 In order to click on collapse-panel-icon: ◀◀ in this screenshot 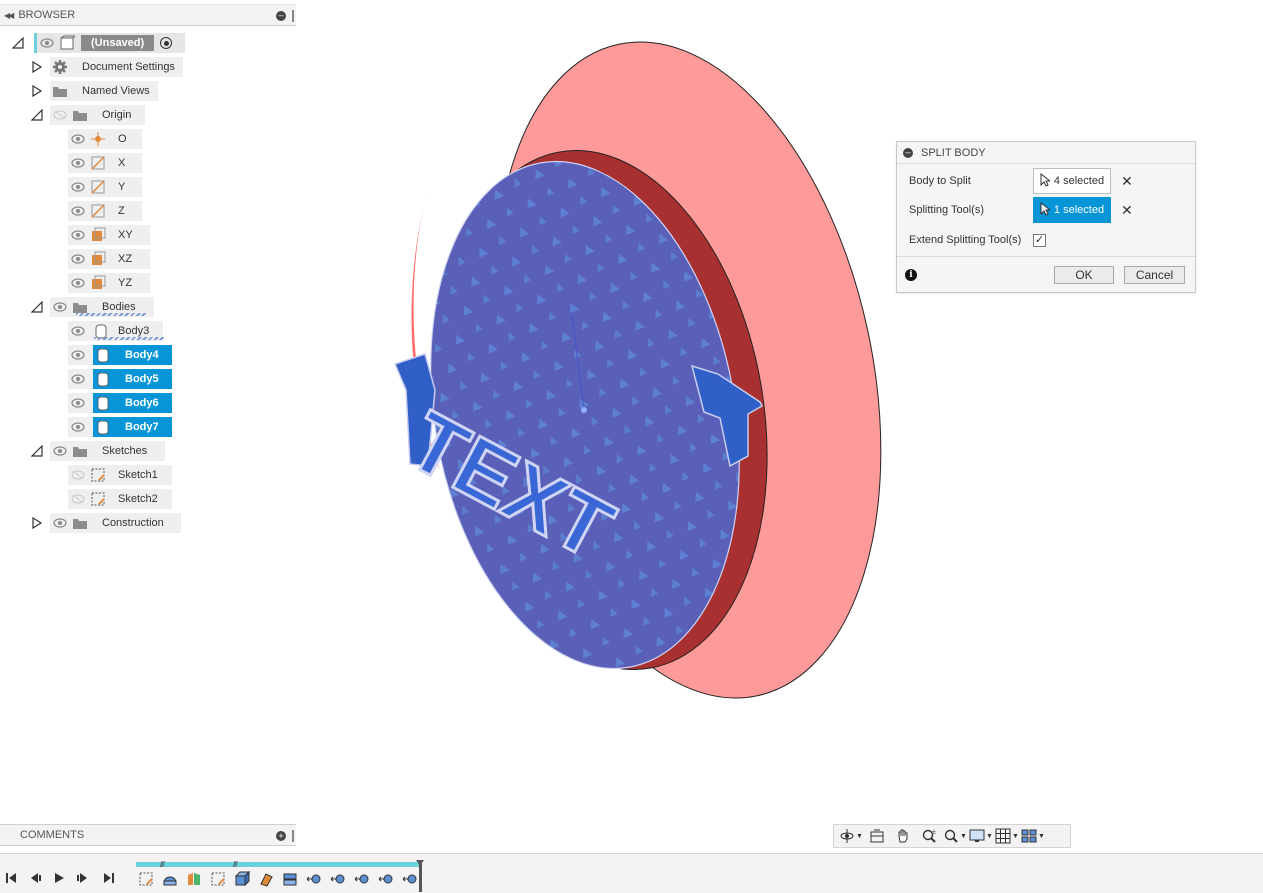, I will do `click(9, 15)`.